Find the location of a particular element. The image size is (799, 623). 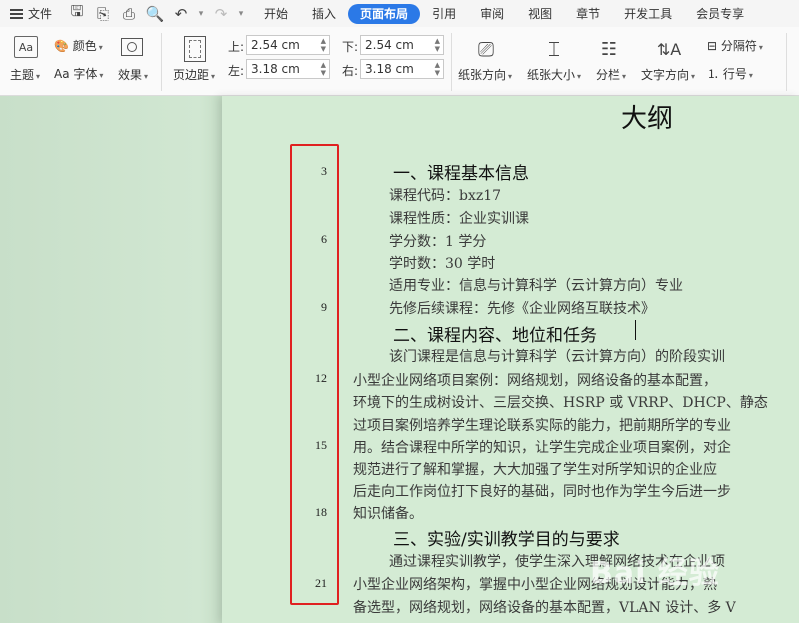

body-line: 课程代码：bxz17 is located at coordinates (445, 196).